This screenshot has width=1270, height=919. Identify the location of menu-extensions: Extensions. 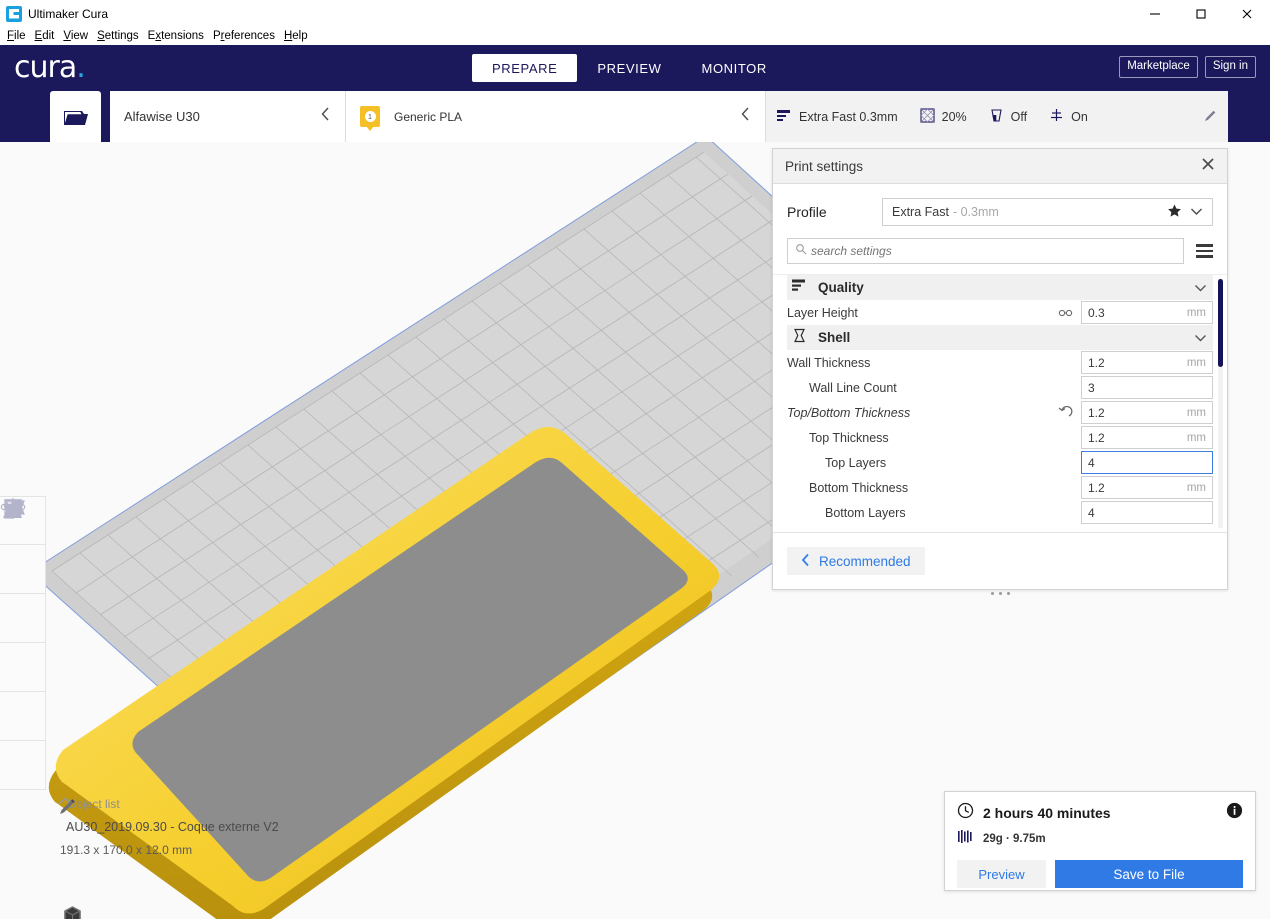
(176, 36).